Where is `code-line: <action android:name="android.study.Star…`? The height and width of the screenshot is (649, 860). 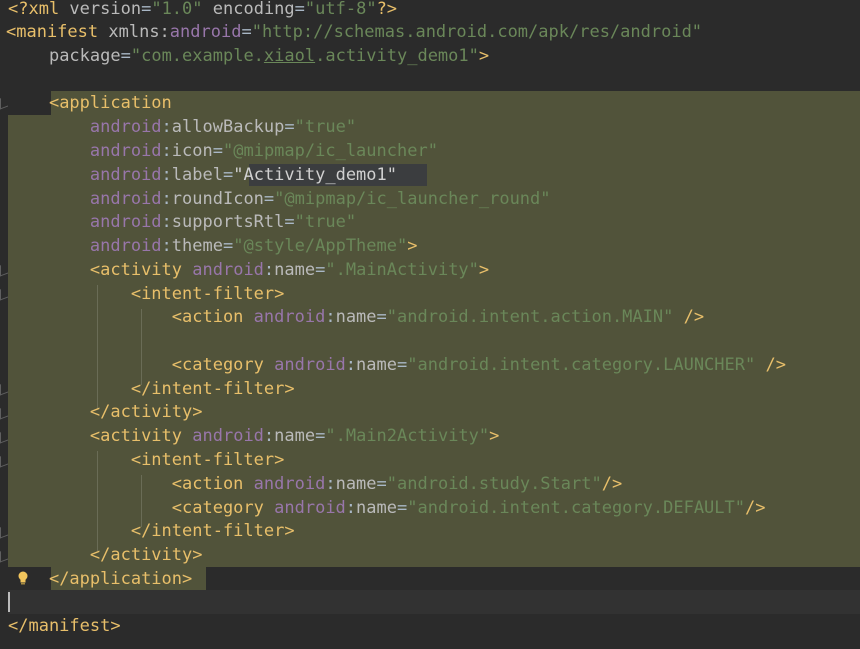 code-line: <action android:name="android.study.Star… is located at coordinates (315, 484).